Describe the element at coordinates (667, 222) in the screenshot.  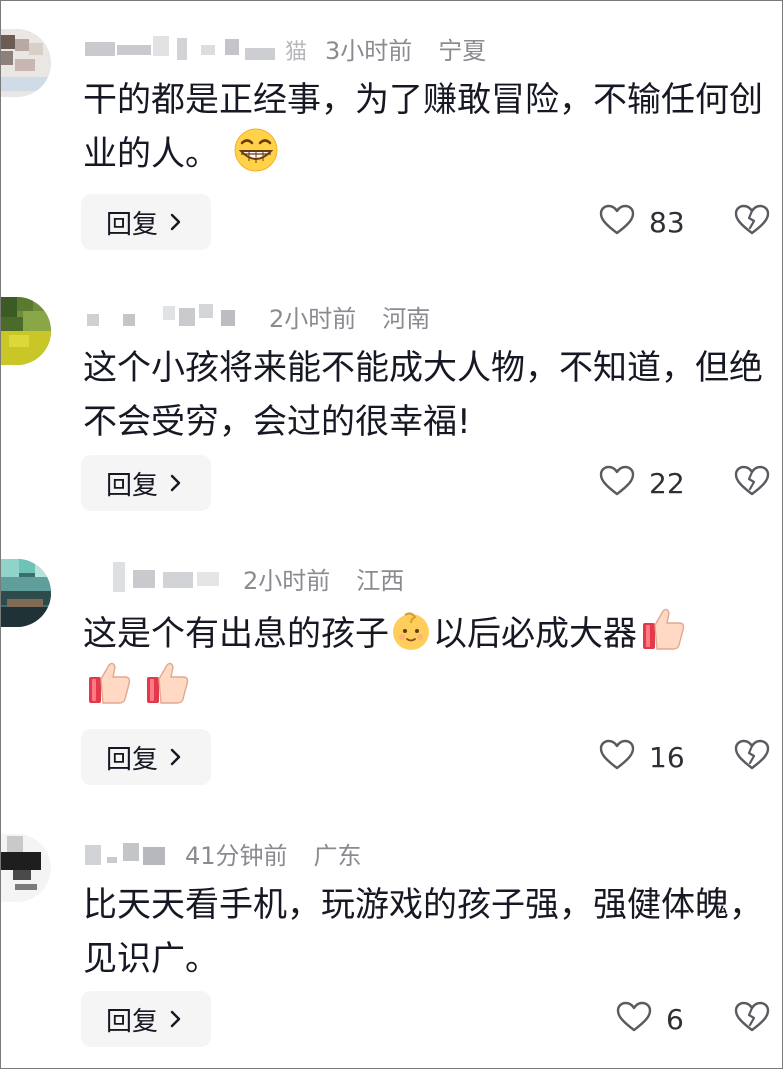
I see `like-count: 83` at that location.